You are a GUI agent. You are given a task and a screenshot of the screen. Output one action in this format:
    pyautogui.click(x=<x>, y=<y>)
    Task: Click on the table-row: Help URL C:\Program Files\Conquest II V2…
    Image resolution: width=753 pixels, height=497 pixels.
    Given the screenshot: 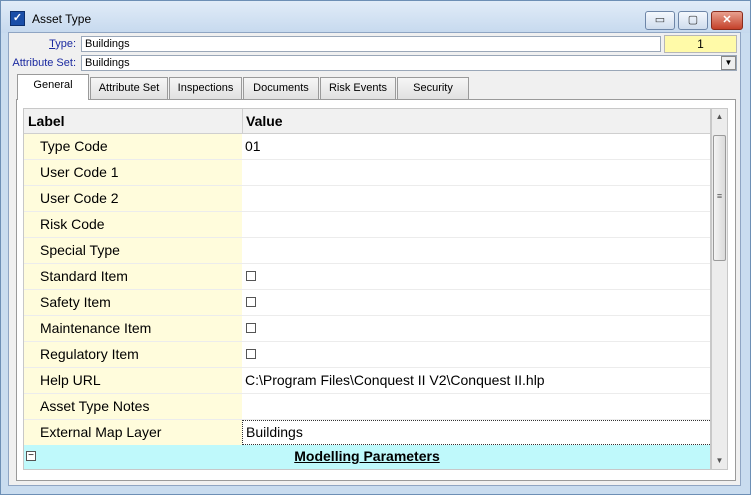 What is the action you would take?
    pyautogui.click(x=367, y=381)
    